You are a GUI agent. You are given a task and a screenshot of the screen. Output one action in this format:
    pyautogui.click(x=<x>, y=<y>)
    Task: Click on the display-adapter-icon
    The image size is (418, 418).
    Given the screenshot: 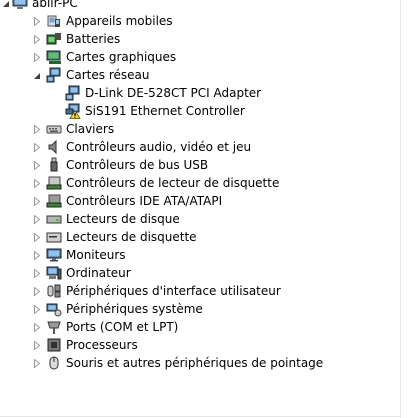 What is the action you would take?
    pyautogui.click(x=54, y=57)
    